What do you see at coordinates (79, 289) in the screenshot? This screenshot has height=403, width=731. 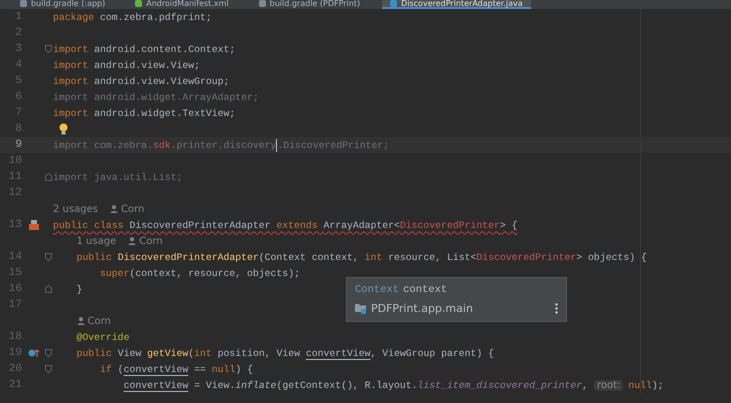 I see `code-line: }` at bounding box center [79, 289].